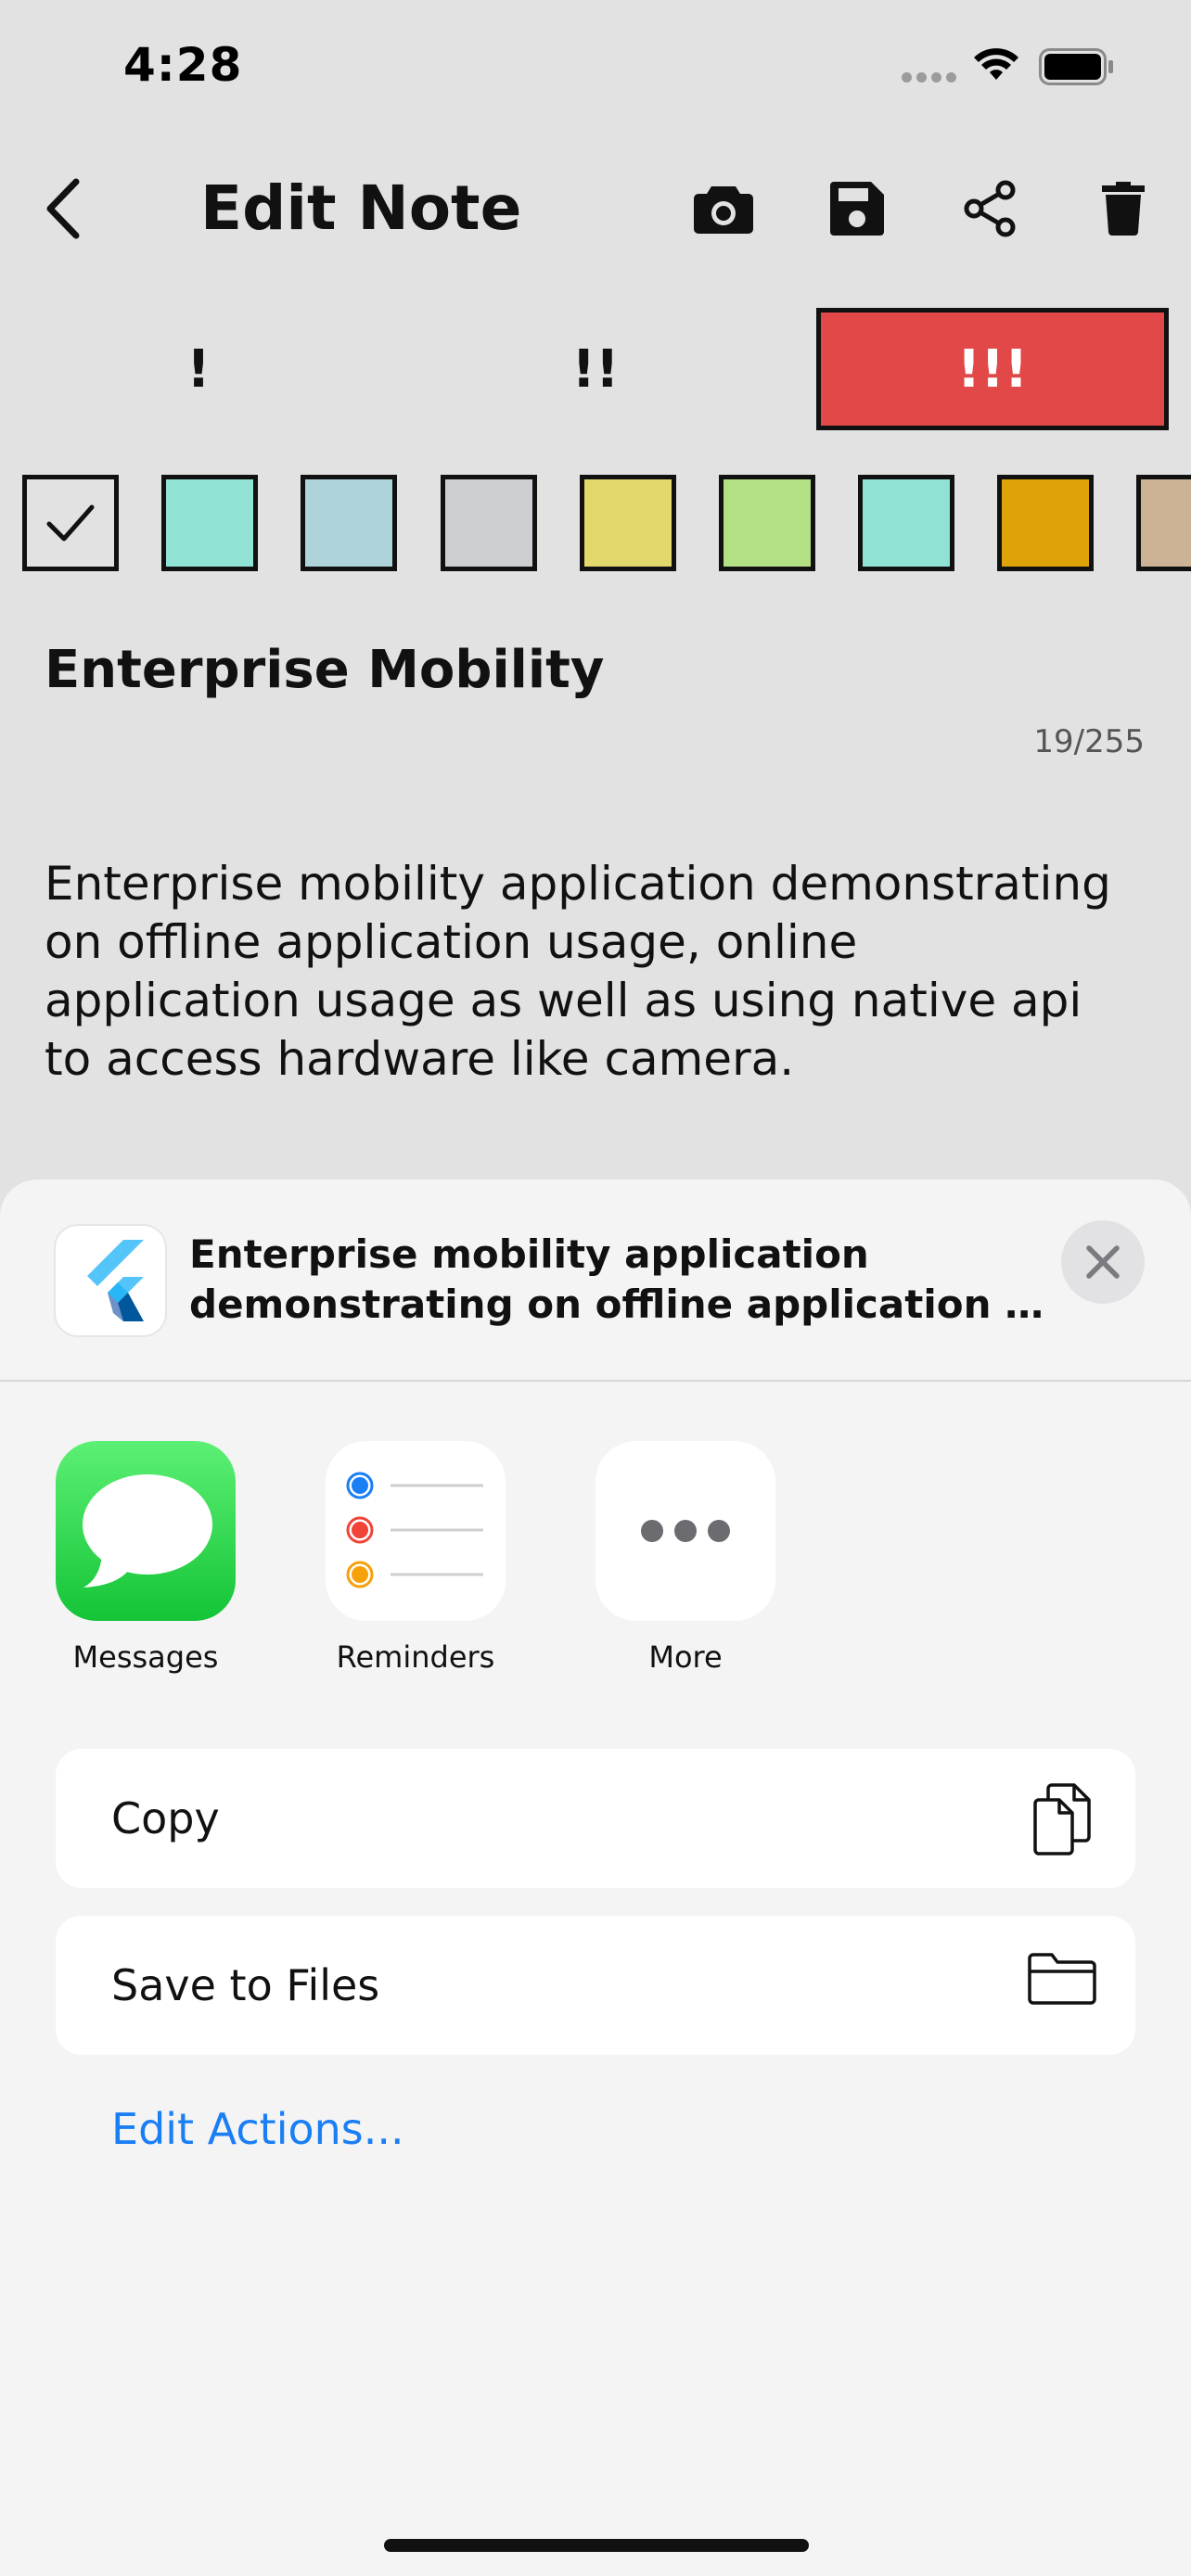 The height and width of the screenshot is (2576, 1191). I want to click on flutter-logo-icon, so click(115, 1280).